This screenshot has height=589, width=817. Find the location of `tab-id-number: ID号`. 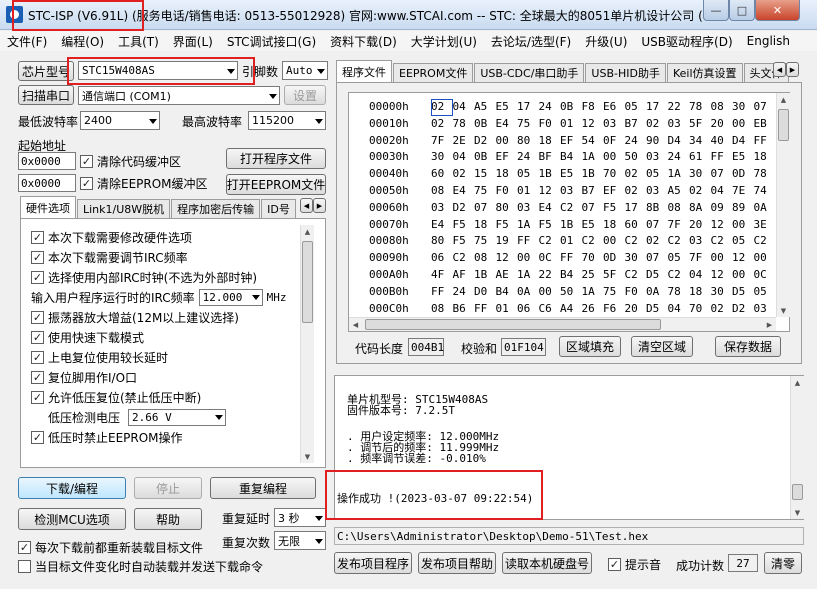

tab-id-number: ID号 is located at coordinates (278, 208).